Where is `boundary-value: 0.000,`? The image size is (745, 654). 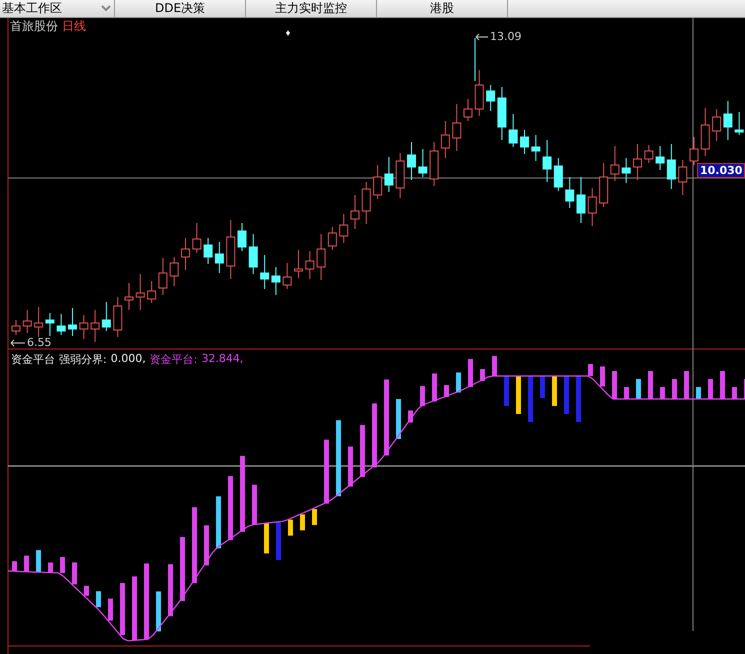
boundary-value: 0.000, is located at coordinates (128, 359).